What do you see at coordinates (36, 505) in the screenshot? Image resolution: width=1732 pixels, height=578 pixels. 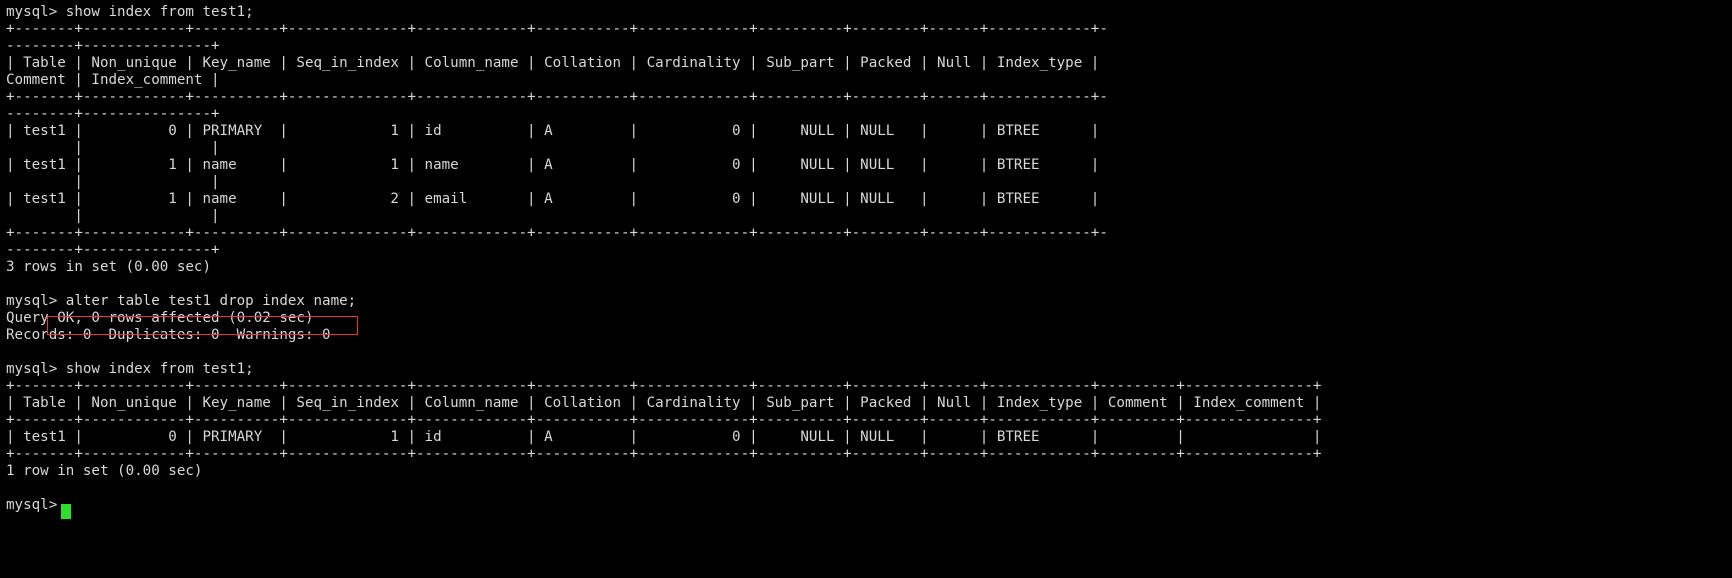 I see `terminal-line-prompt: mysql>` at bounding box center [36, 505].